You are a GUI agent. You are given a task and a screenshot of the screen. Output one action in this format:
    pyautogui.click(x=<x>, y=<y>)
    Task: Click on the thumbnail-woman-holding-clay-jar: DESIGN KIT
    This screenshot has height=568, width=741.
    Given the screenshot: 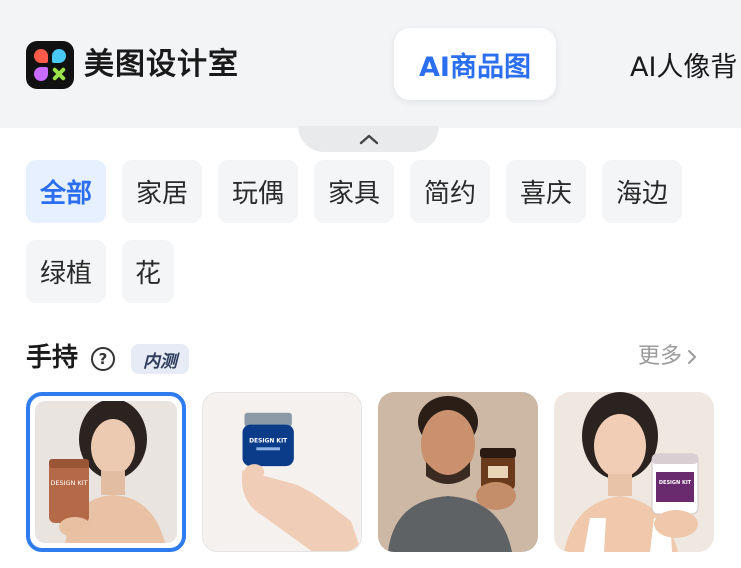 What is the action you would take?
    pyautogui.click(x=106, y=472)
    